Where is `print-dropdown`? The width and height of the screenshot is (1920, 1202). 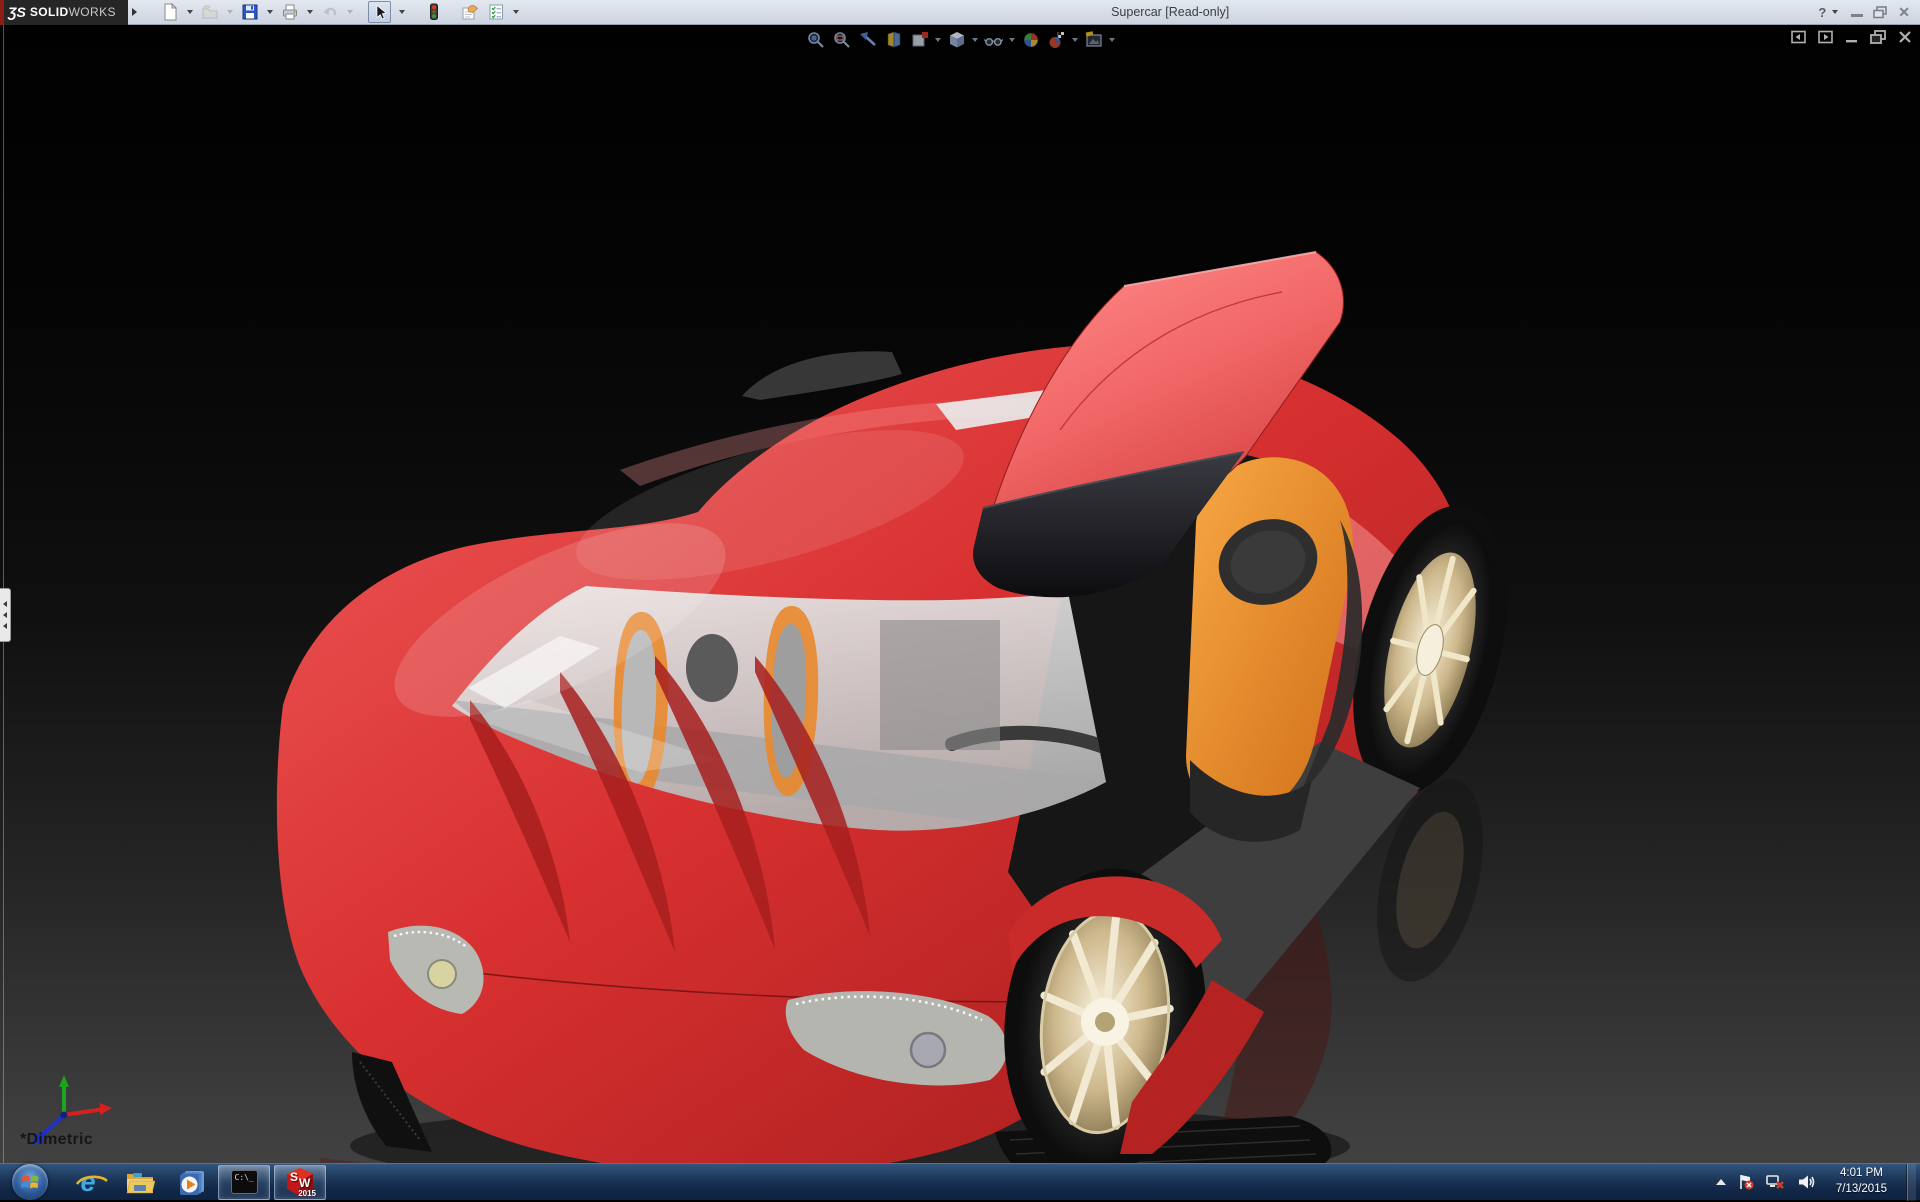 print-dropdown is located at coordinates (310, 12).